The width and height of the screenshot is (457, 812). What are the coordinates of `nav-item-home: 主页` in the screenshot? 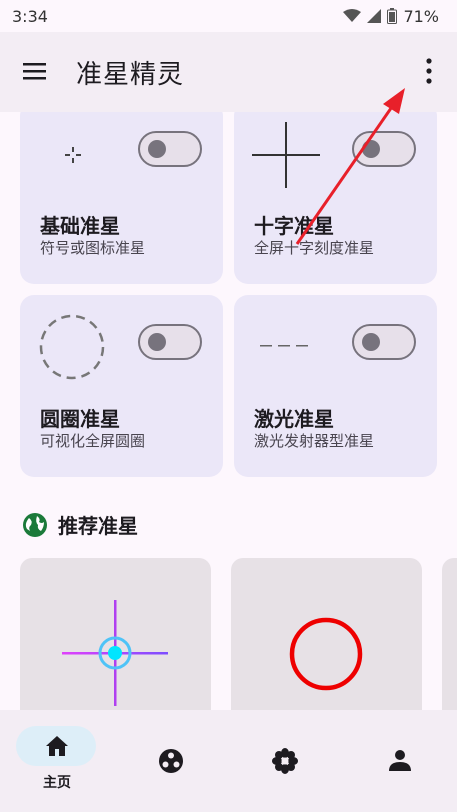 It's located at (57, 761).